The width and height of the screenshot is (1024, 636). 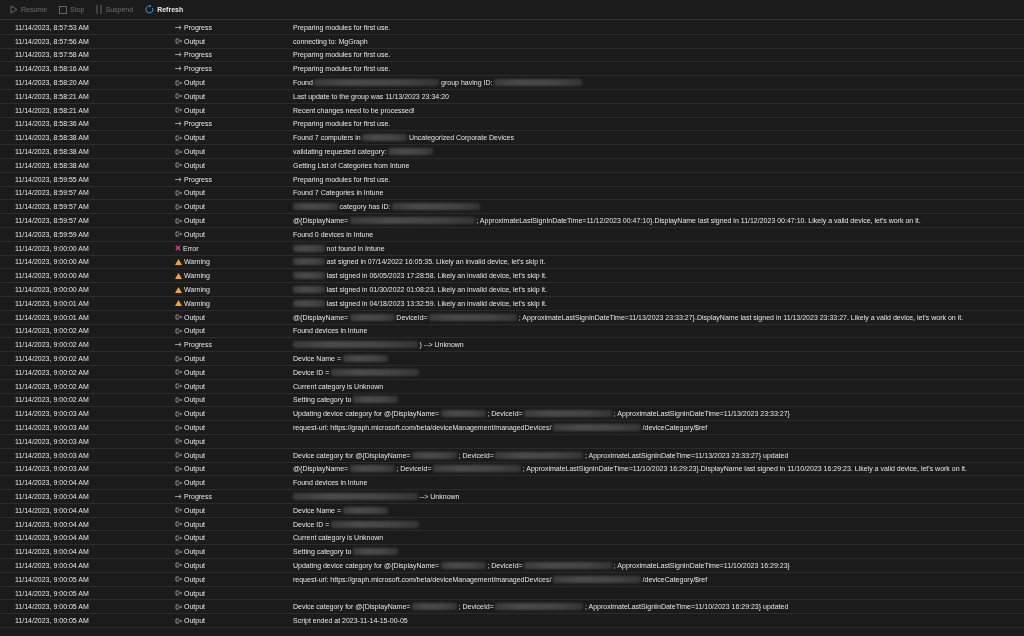 I want to click on stop-icon, so click(x=63, y=9).